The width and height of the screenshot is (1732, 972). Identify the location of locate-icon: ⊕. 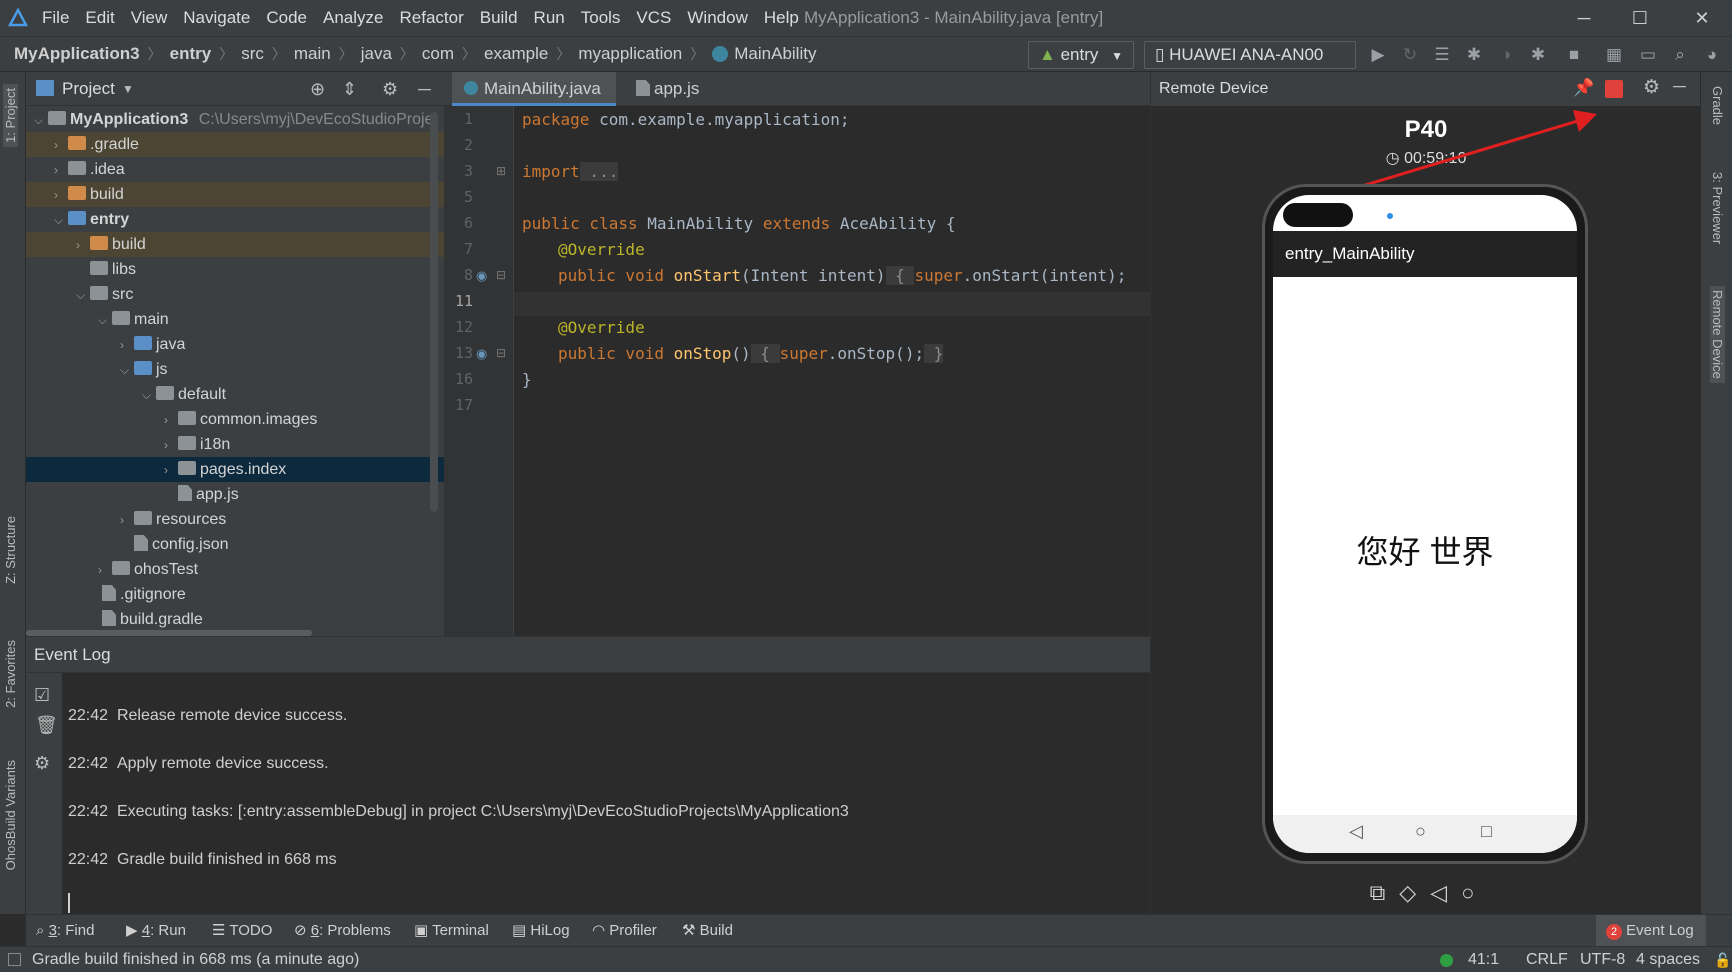
(317, 89).